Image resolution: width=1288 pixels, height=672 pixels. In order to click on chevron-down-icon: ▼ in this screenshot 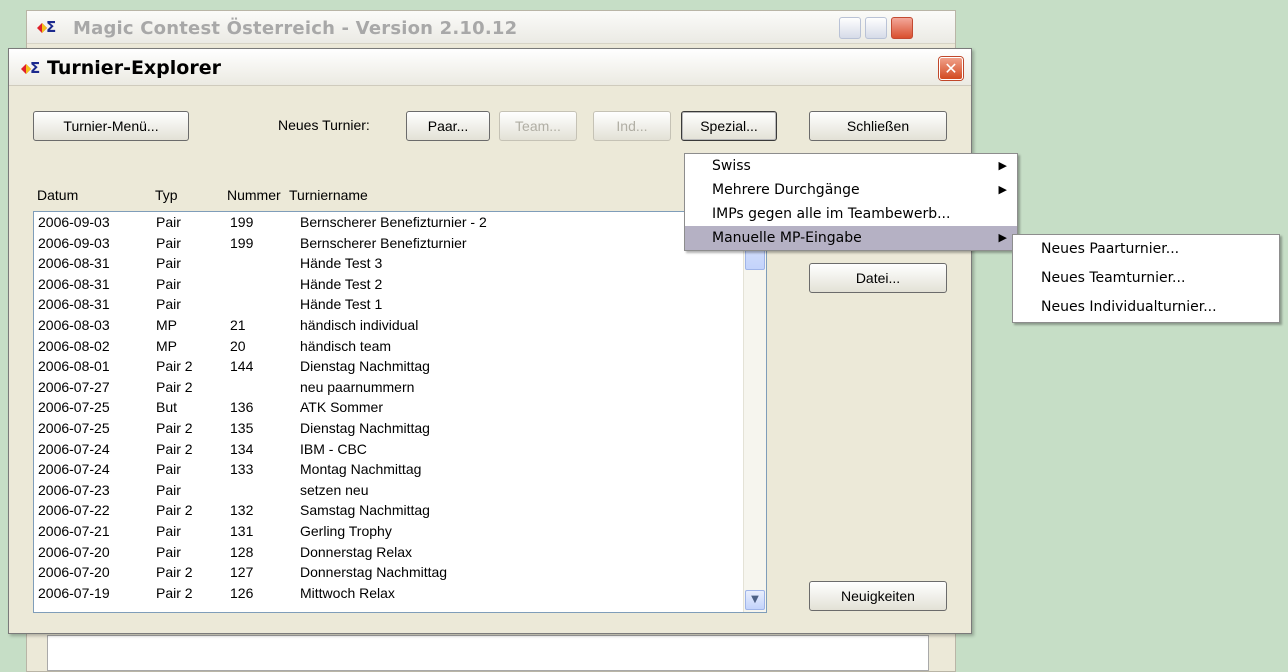, I will do `click(755, 599)`.